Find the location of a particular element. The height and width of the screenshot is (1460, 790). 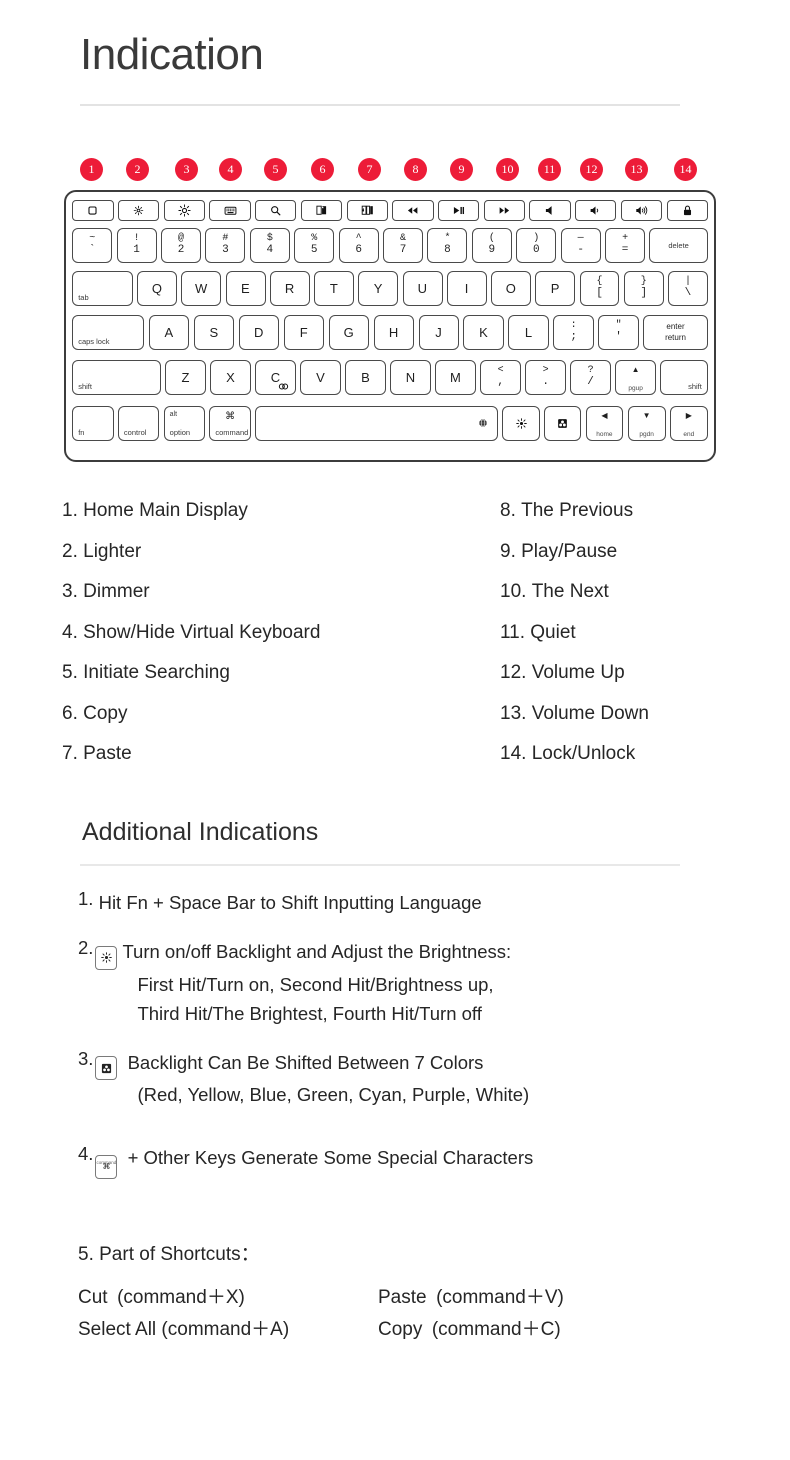

key-arrow-left-home: ◀ home is located at coordinates (604, 423).